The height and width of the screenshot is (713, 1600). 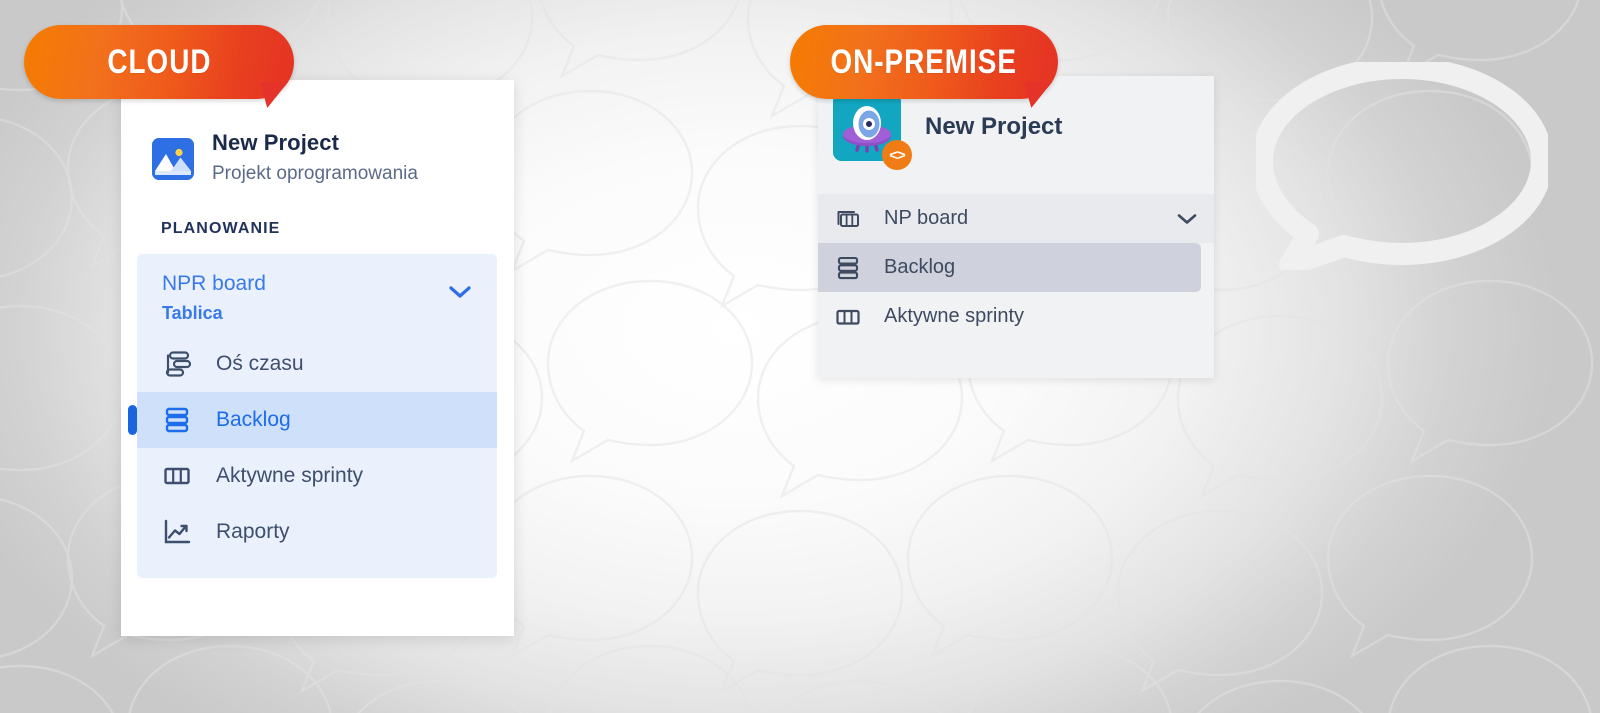 I want to click on onpremise-item-backlog-label: Backlog, so click(x=920, y=267).